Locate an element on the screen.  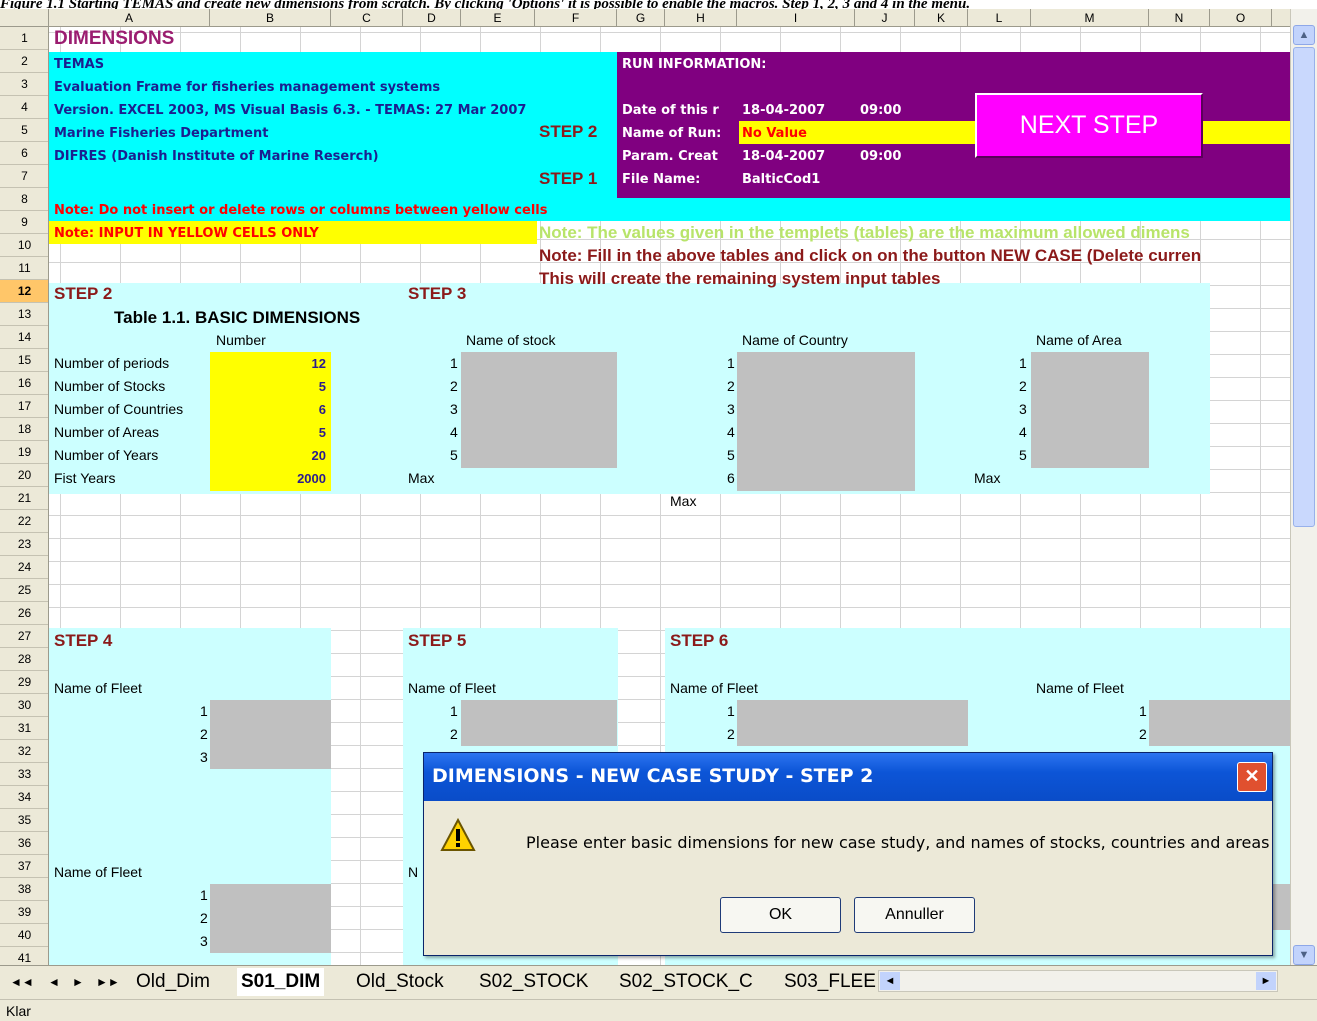
last-sheet-icon: ►► is located at coordinates (108, 982).